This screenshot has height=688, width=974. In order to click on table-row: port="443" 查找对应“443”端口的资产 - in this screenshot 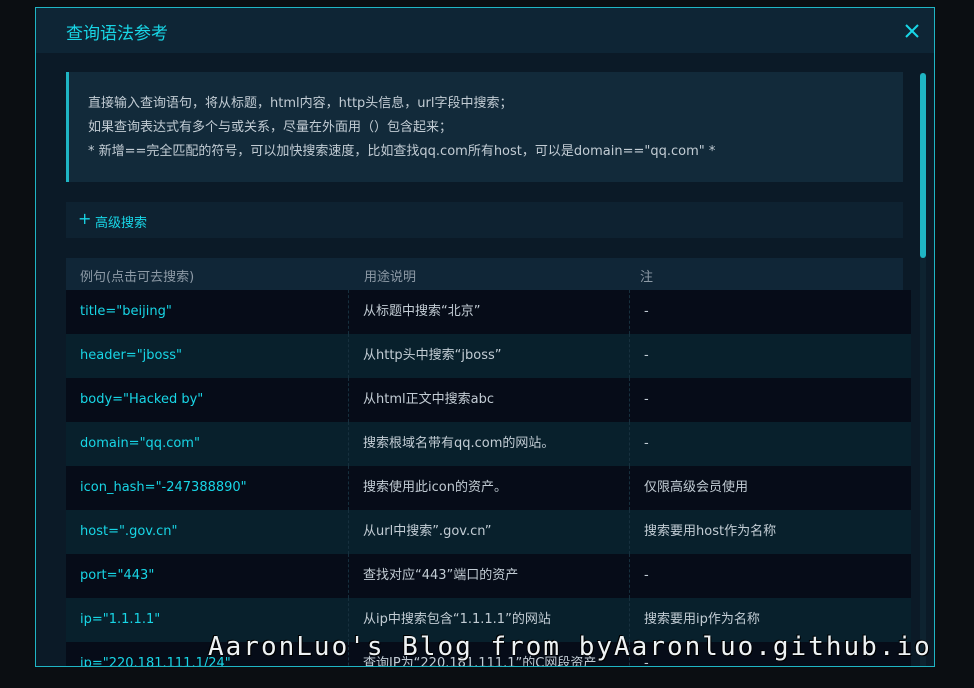, I will do `click(488, 576)`.